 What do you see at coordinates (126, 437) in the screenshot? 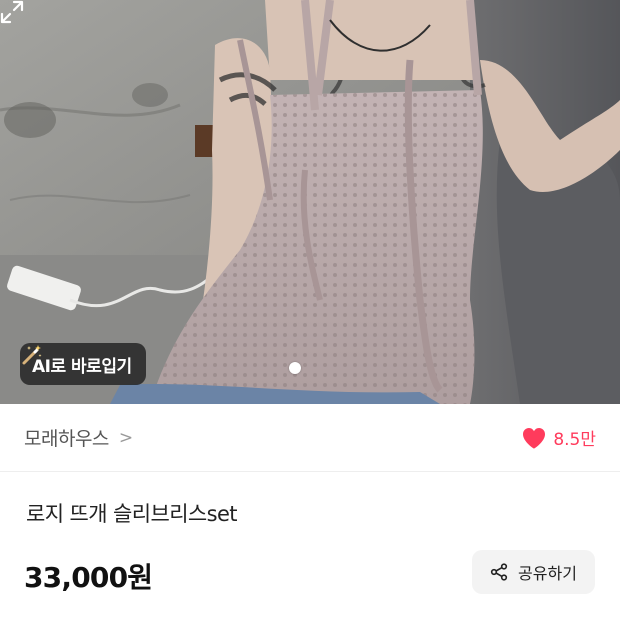
I see `chevron-right-icon: >` at bounding box center [126, 437].